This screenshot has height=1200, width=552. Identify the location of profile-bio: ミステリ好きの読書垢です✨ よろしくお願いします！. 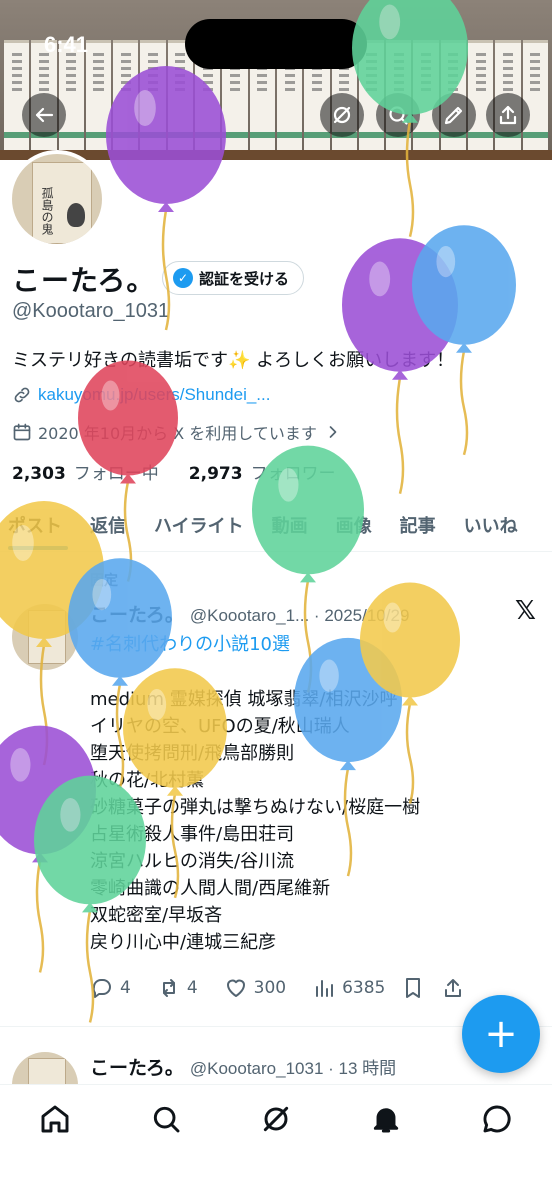
(233, 360).